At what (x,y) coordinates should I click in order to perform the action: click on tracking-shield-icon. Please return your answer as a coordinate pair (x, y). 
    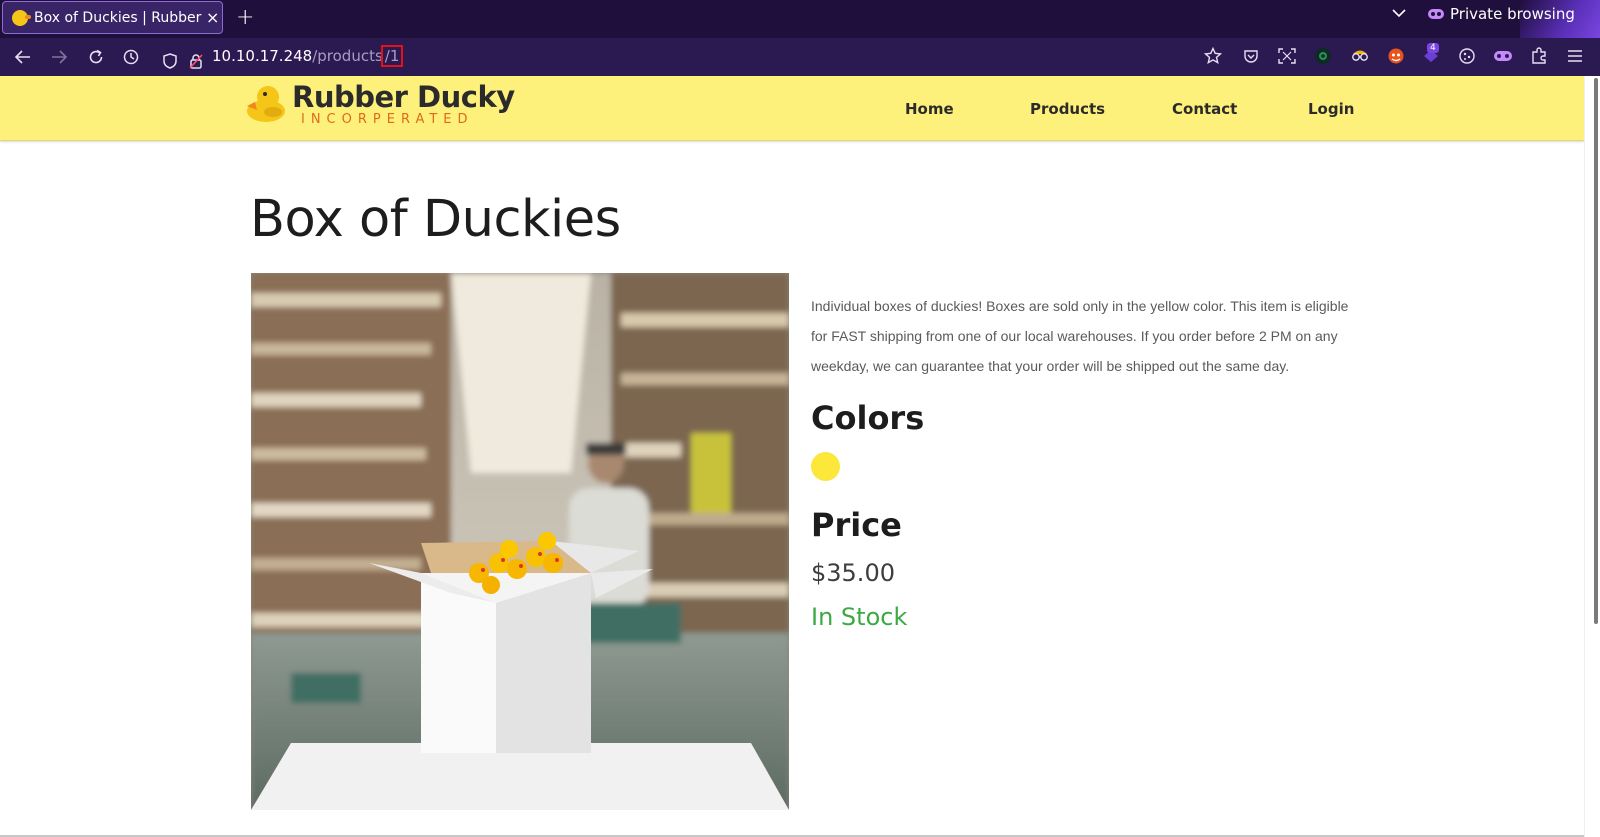
    Looking at the image, I should click on (170, 61).